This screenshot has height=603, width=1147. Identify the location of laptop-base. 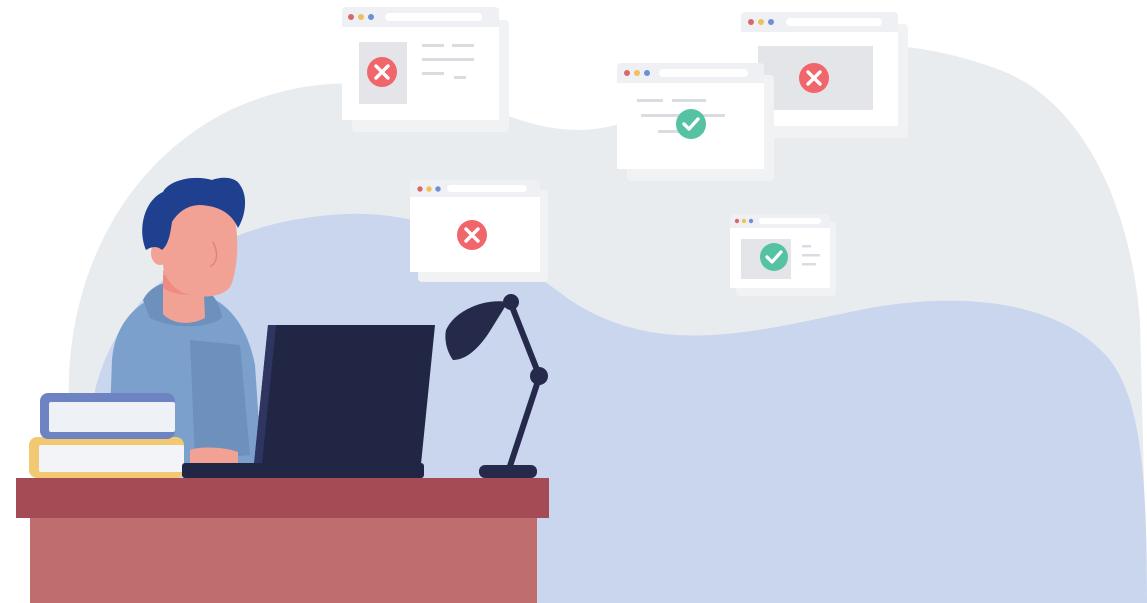
(303, 470).